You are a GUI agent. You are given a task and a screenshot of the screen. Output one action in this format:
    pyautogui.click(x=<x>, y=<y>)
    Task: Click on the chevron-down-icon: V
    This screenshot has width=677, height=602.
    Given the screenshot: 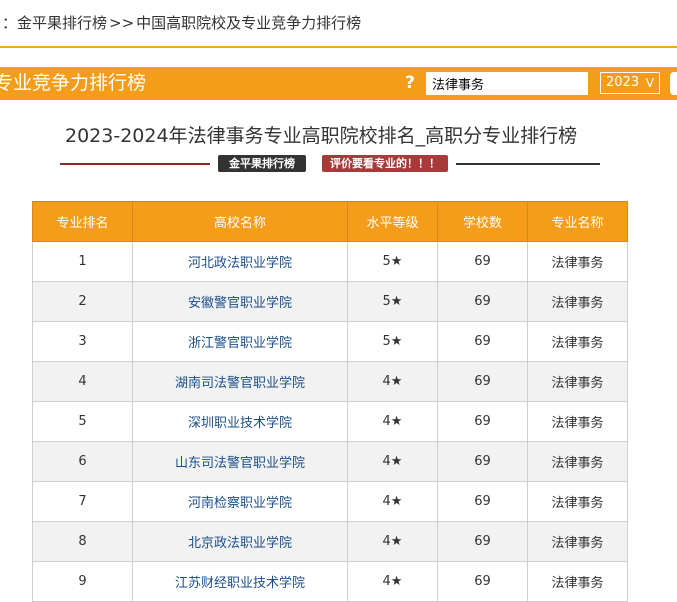 What is the action you would take?
    pyautogui.click(x=649, y=83)
    